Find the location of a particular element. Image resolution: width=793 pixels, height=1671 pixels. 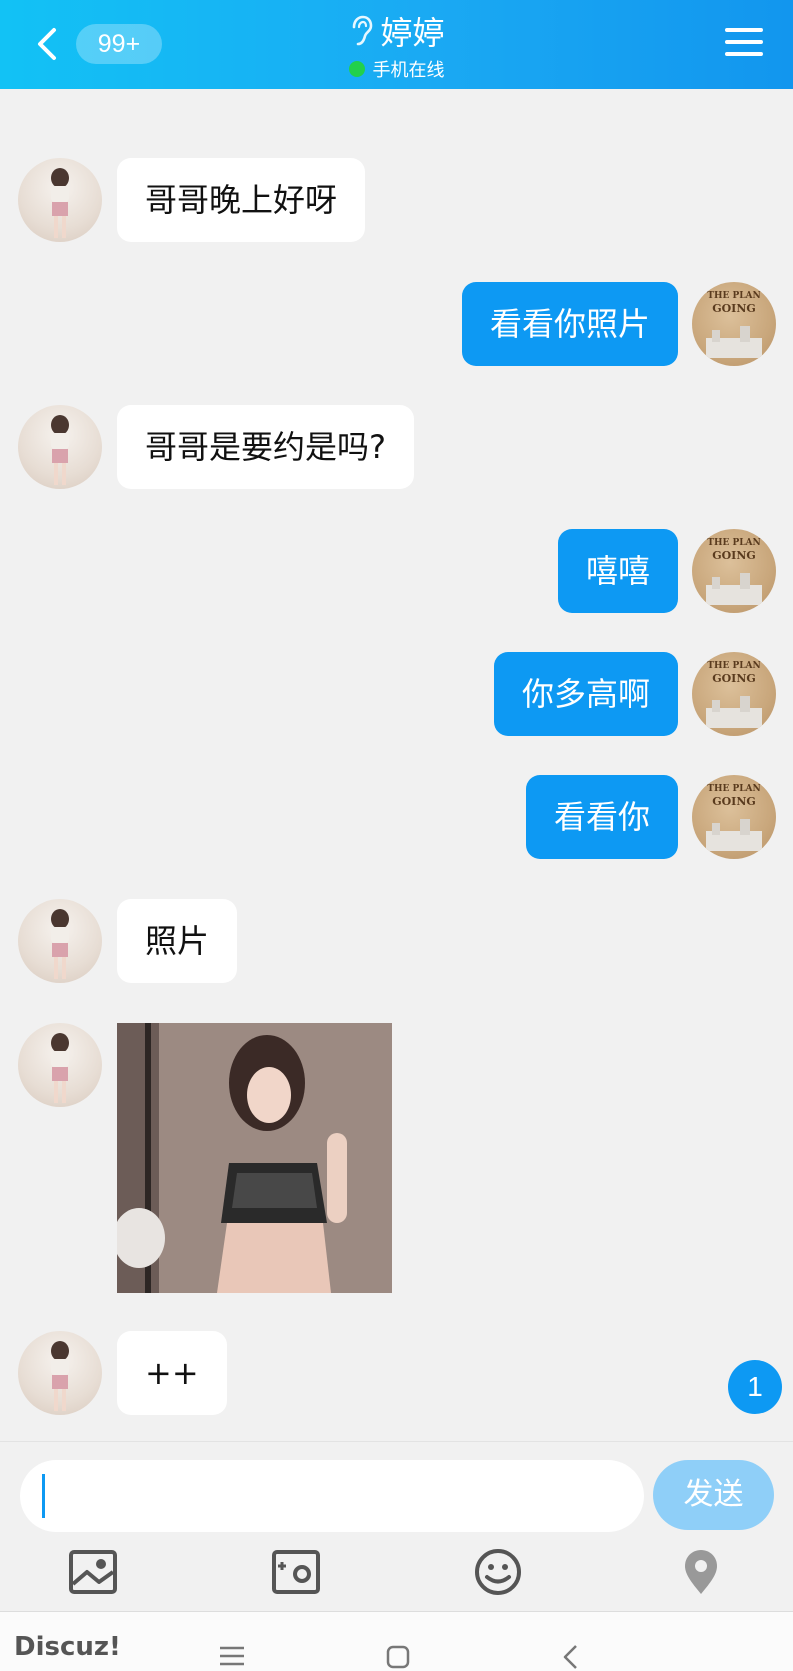

outgoing-message: 嘻嘻 is located at coordinates (617, 571).